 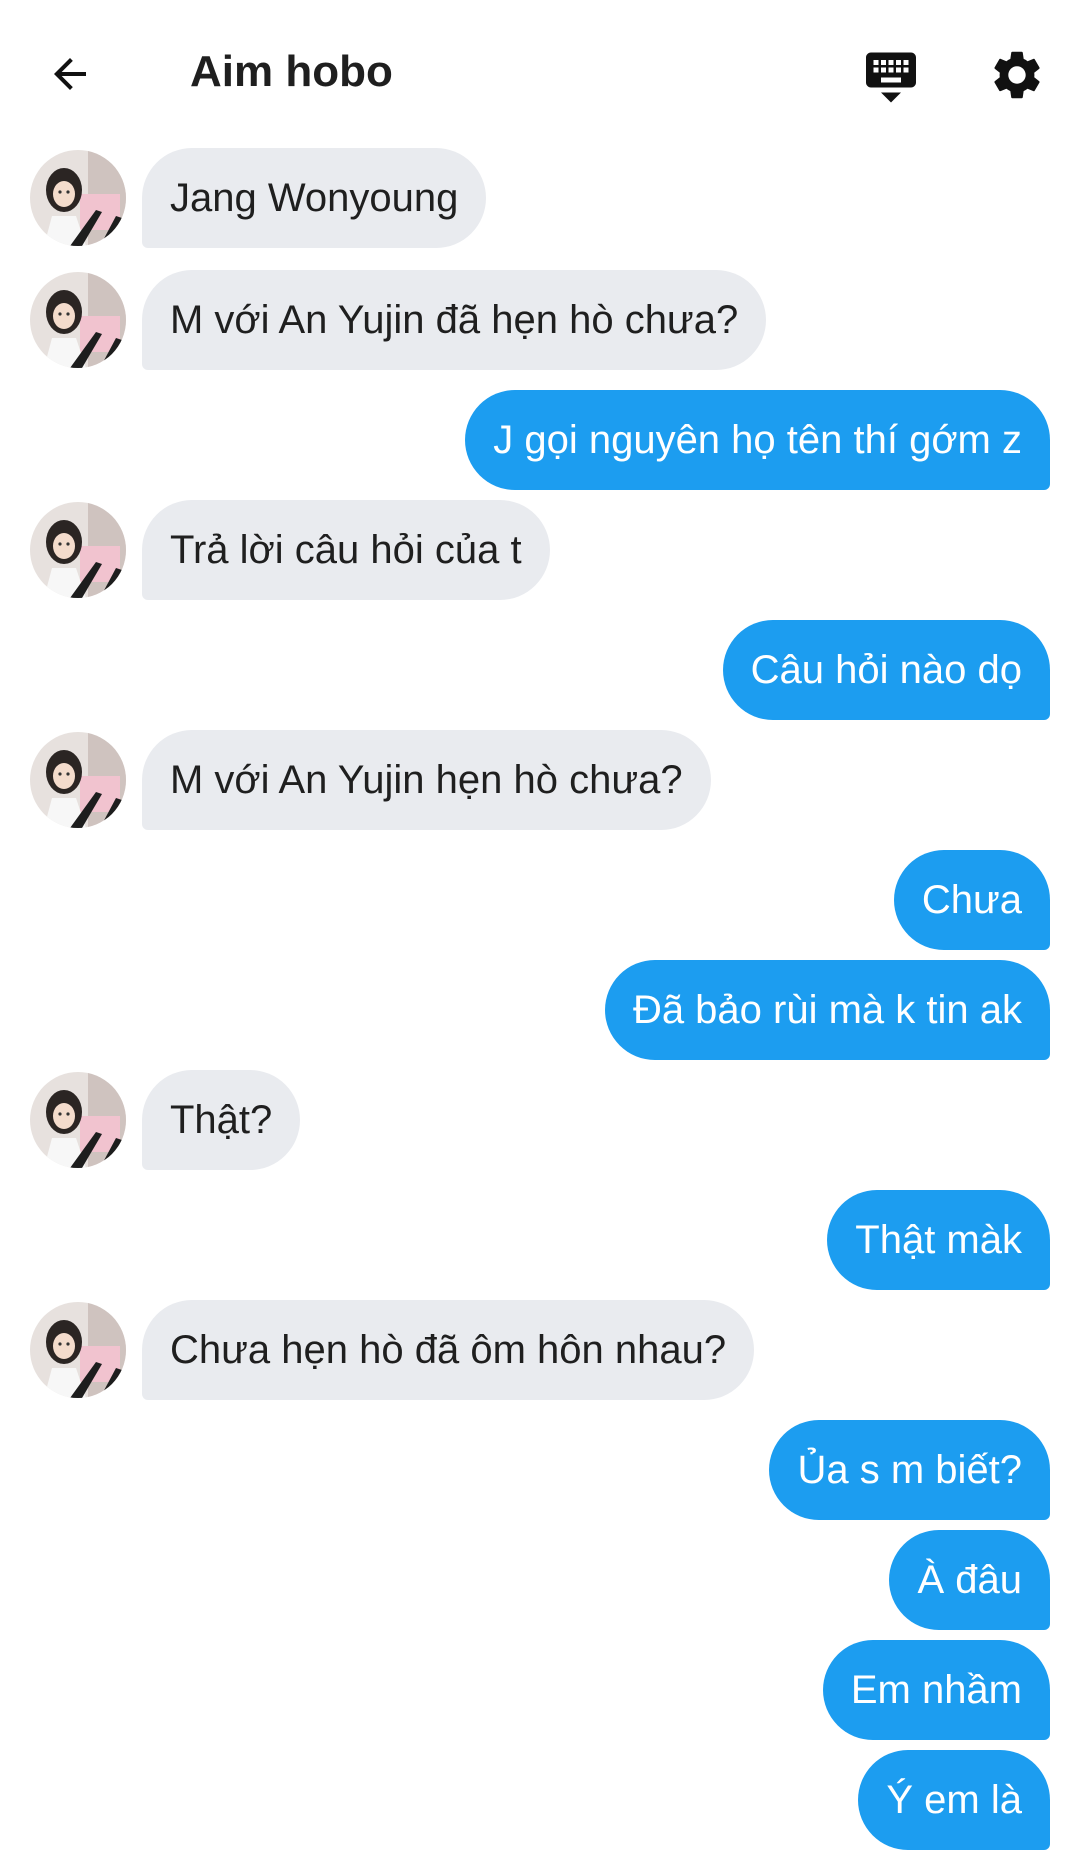 I want to click on keyboard-button, so click(x=891, y=75).